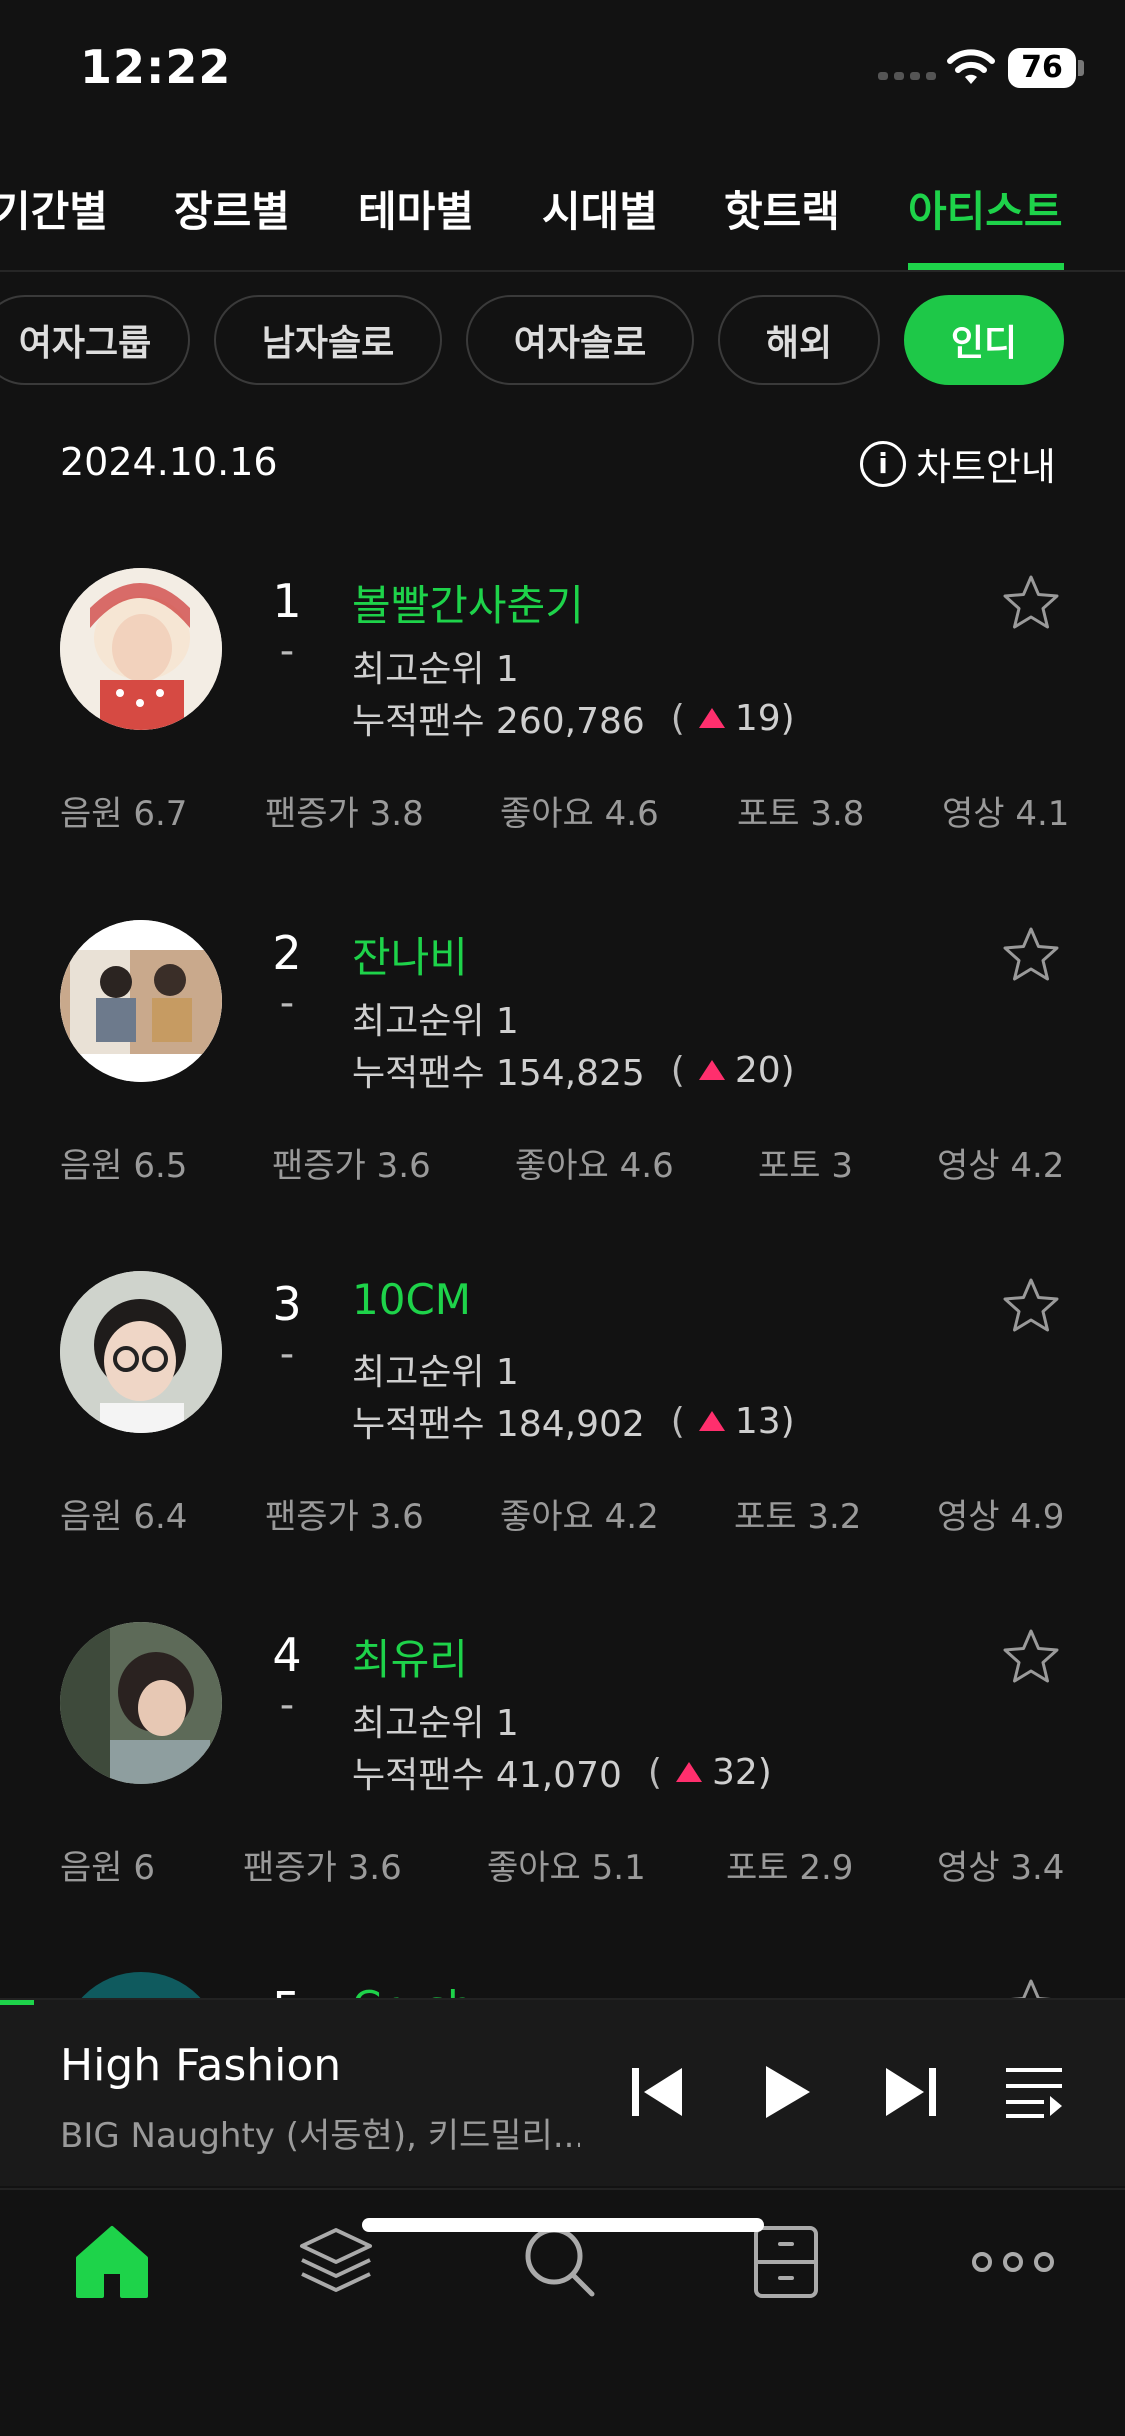  What do you see at coordinates (200, 2065) in the screenshot?
I see `song-title: High Fashion` at bounding box center [200, 2065].